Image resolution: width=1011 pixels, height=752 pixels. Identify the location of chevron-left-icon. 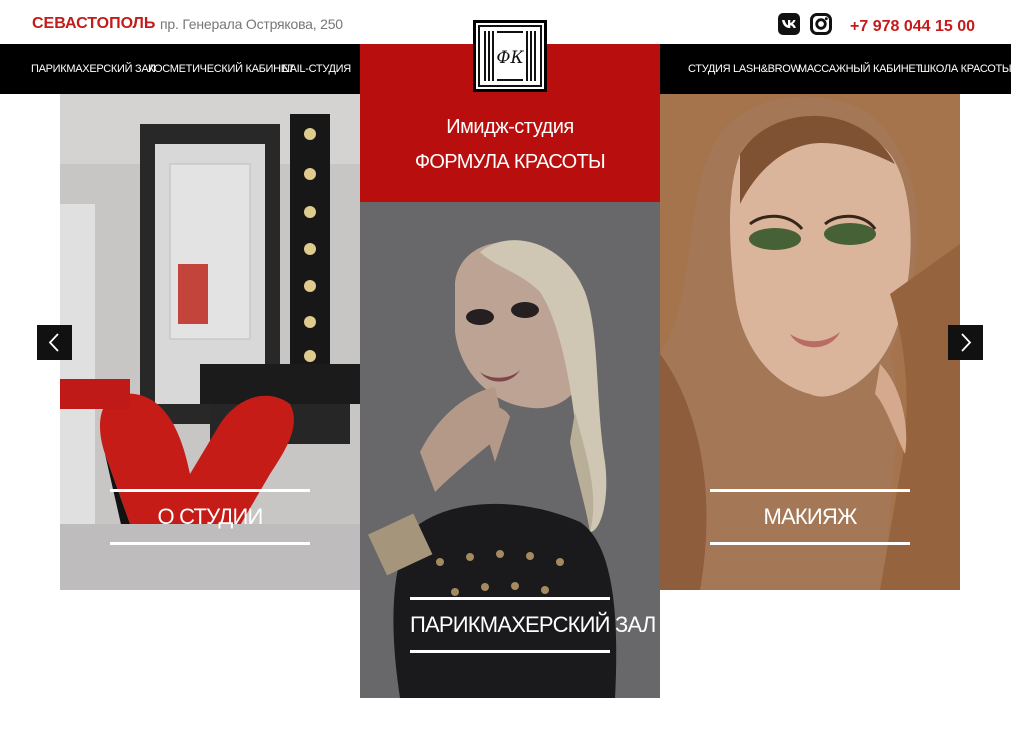
(53, 342).